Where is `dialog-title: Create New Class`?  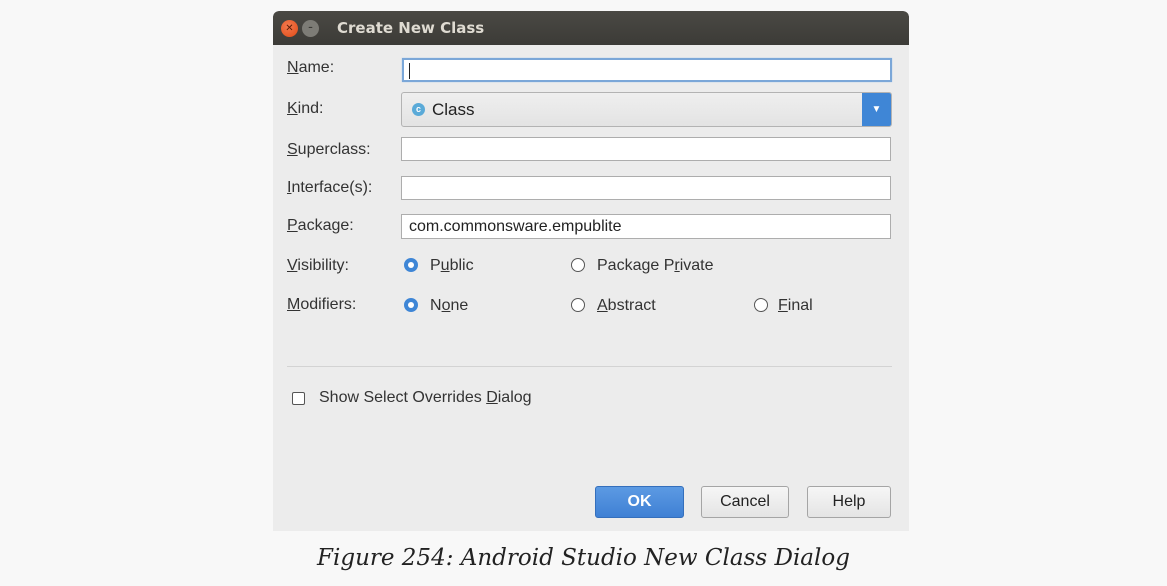
dialog-title: Create New Class is located at coordinates (411, 28).